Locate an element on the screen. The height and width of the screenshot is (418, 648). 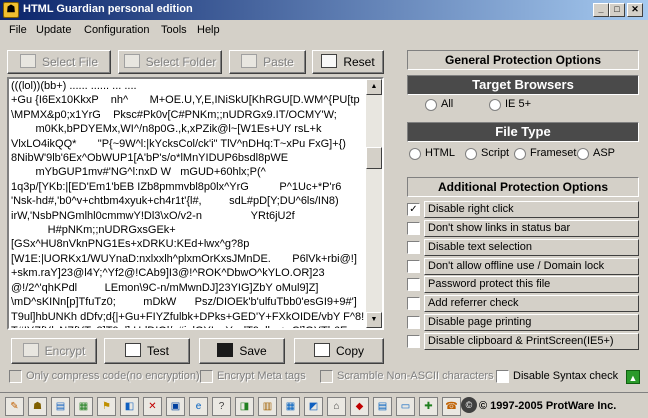
tool-icon-13: ▦ is located at coordinates (290, 406).